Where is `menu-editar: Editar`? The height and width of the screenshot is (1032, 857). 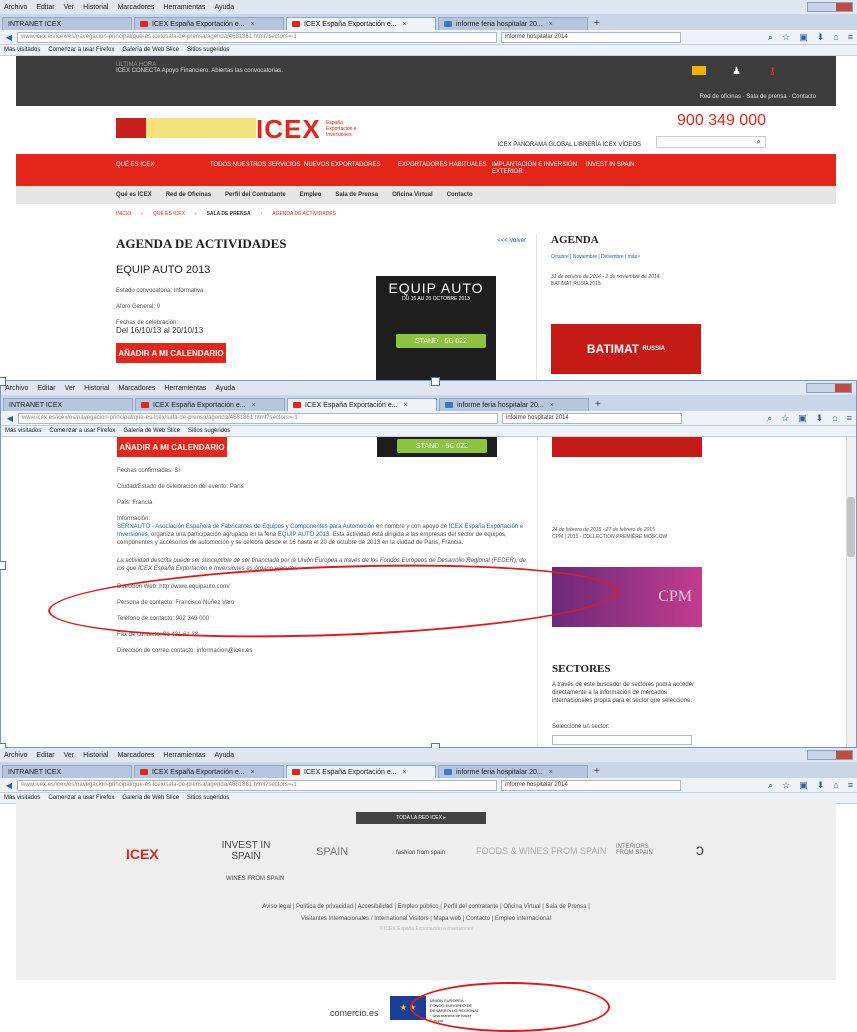
menu-editar: Editar is located at coordinates (45, 7).